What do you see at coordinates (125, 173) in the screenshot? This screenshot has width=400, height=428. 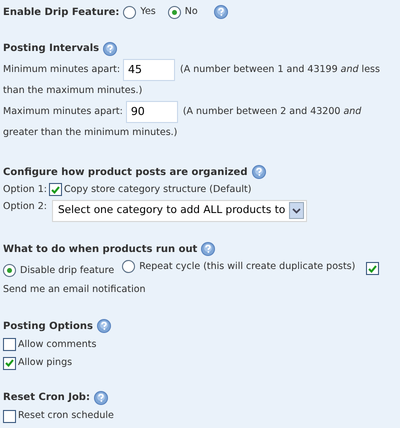 I see `section-heading: Configure how product posts are organized` at bounding box center [125, 173].